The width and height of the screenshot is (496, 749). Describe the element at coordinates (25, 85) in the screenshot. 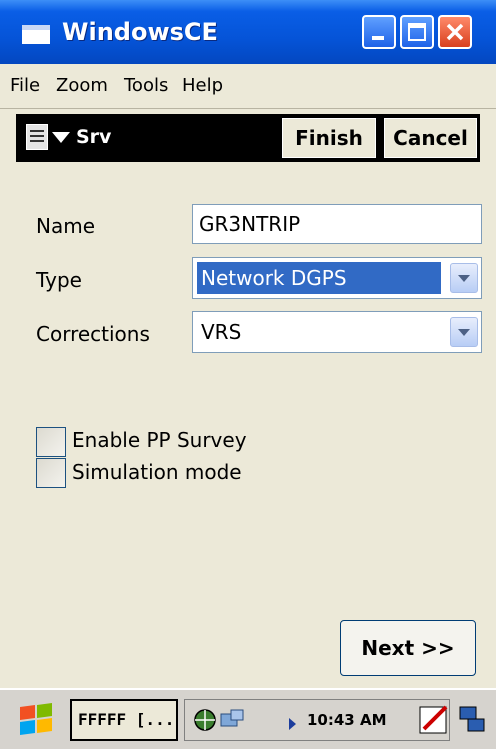

I see `menu-file: File` at that location.